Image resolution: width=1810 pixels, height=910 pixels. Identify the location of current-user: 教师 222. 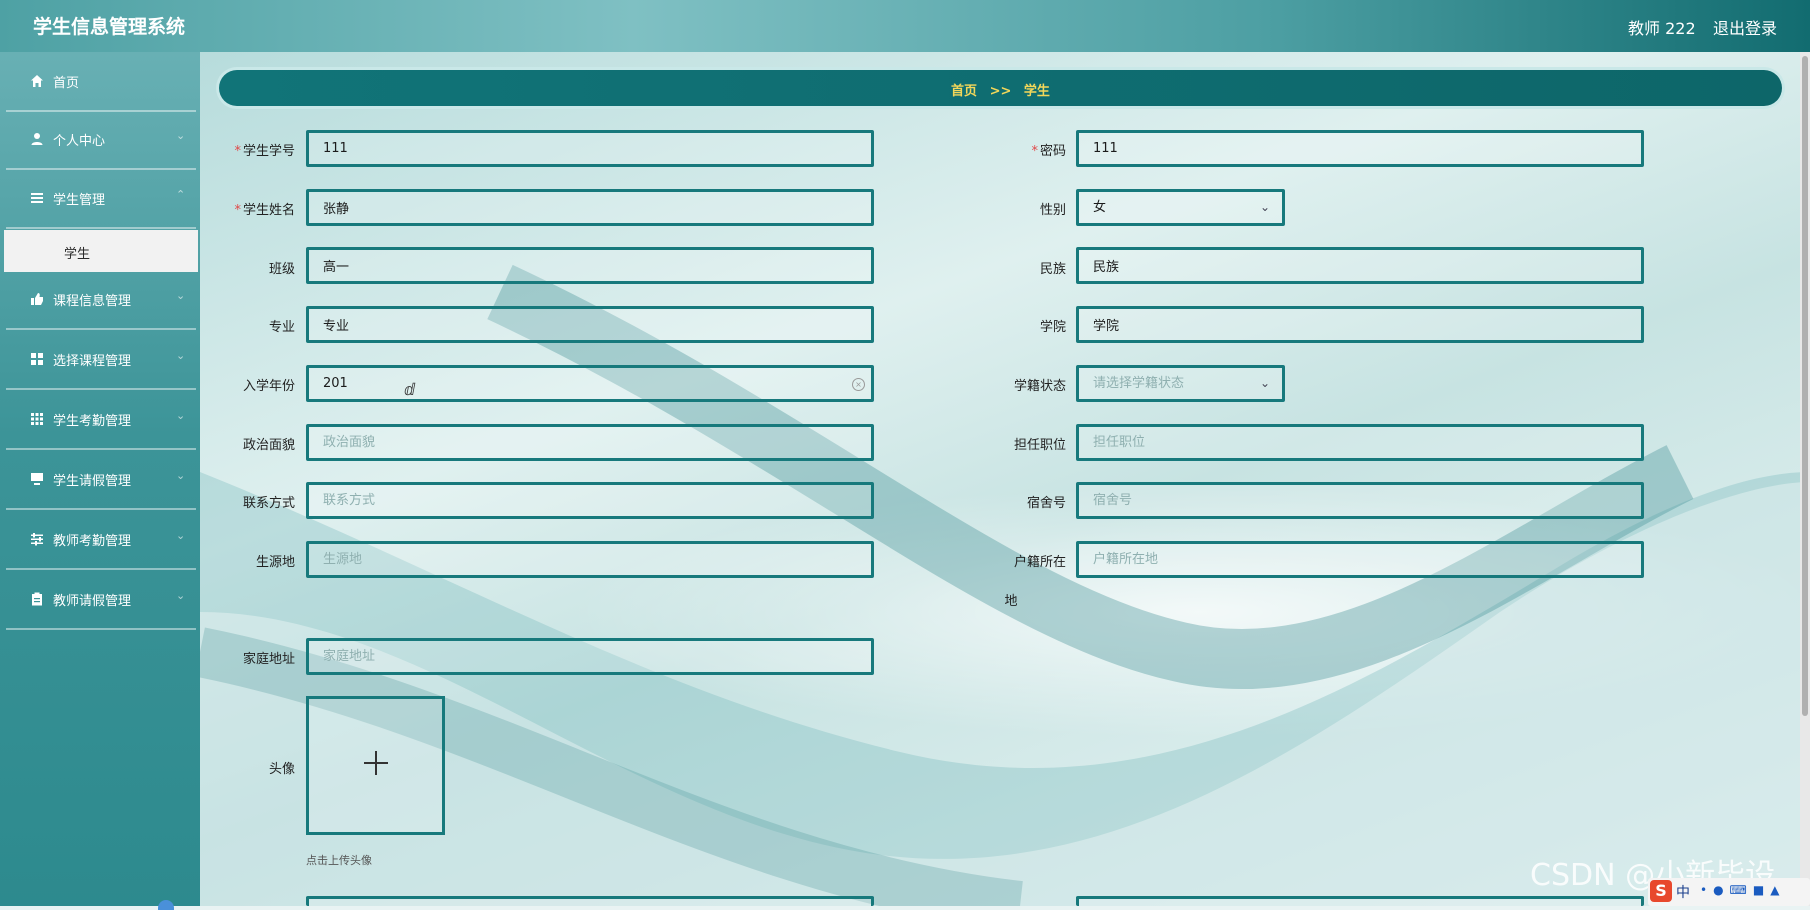
(1662, 28).